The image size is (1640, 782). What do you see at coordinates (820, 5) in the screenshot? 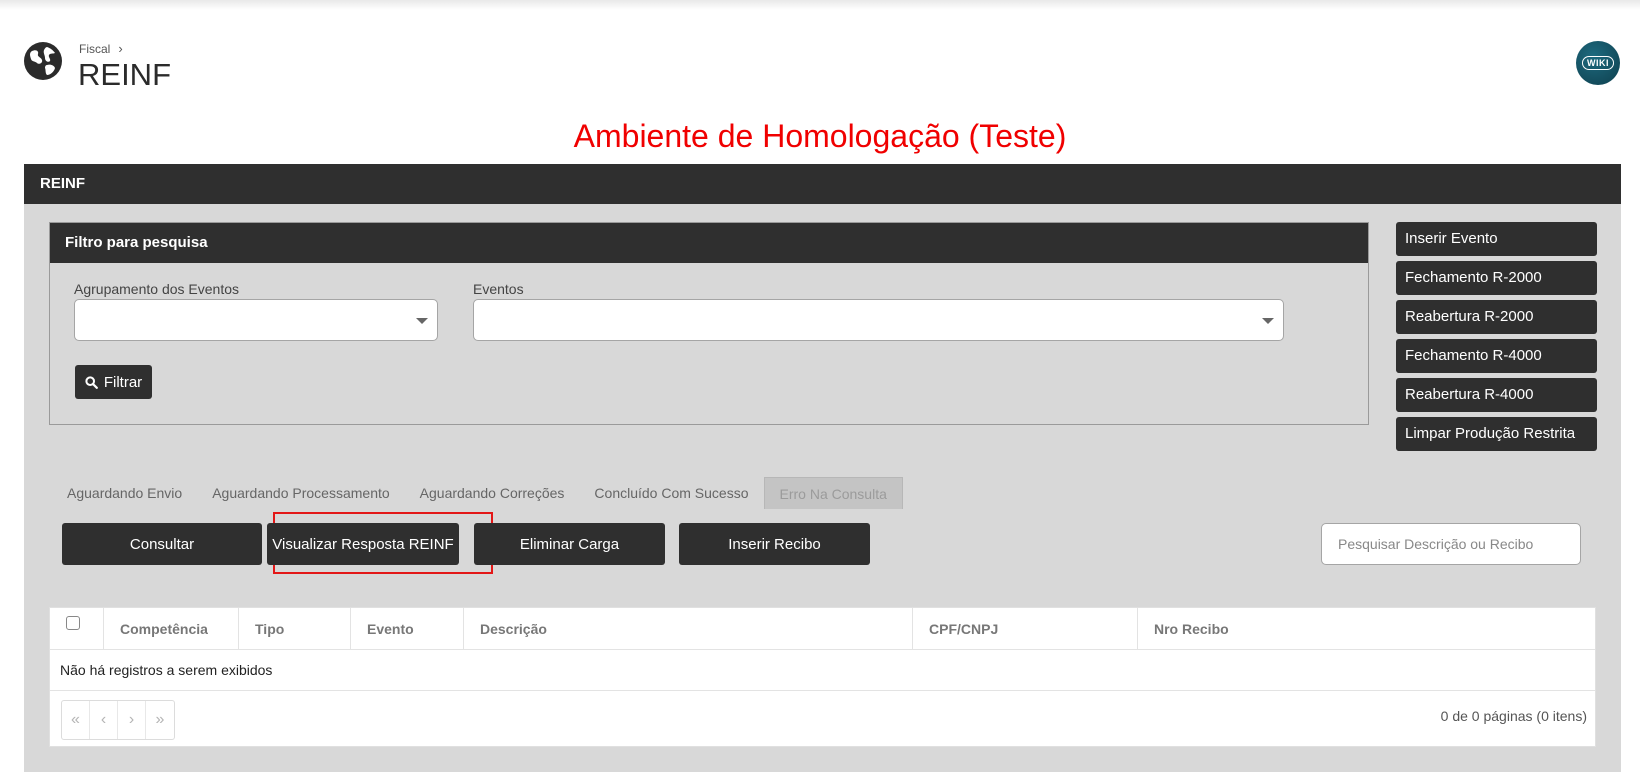
I see `top-shadow` at bounding box center [820, 5].